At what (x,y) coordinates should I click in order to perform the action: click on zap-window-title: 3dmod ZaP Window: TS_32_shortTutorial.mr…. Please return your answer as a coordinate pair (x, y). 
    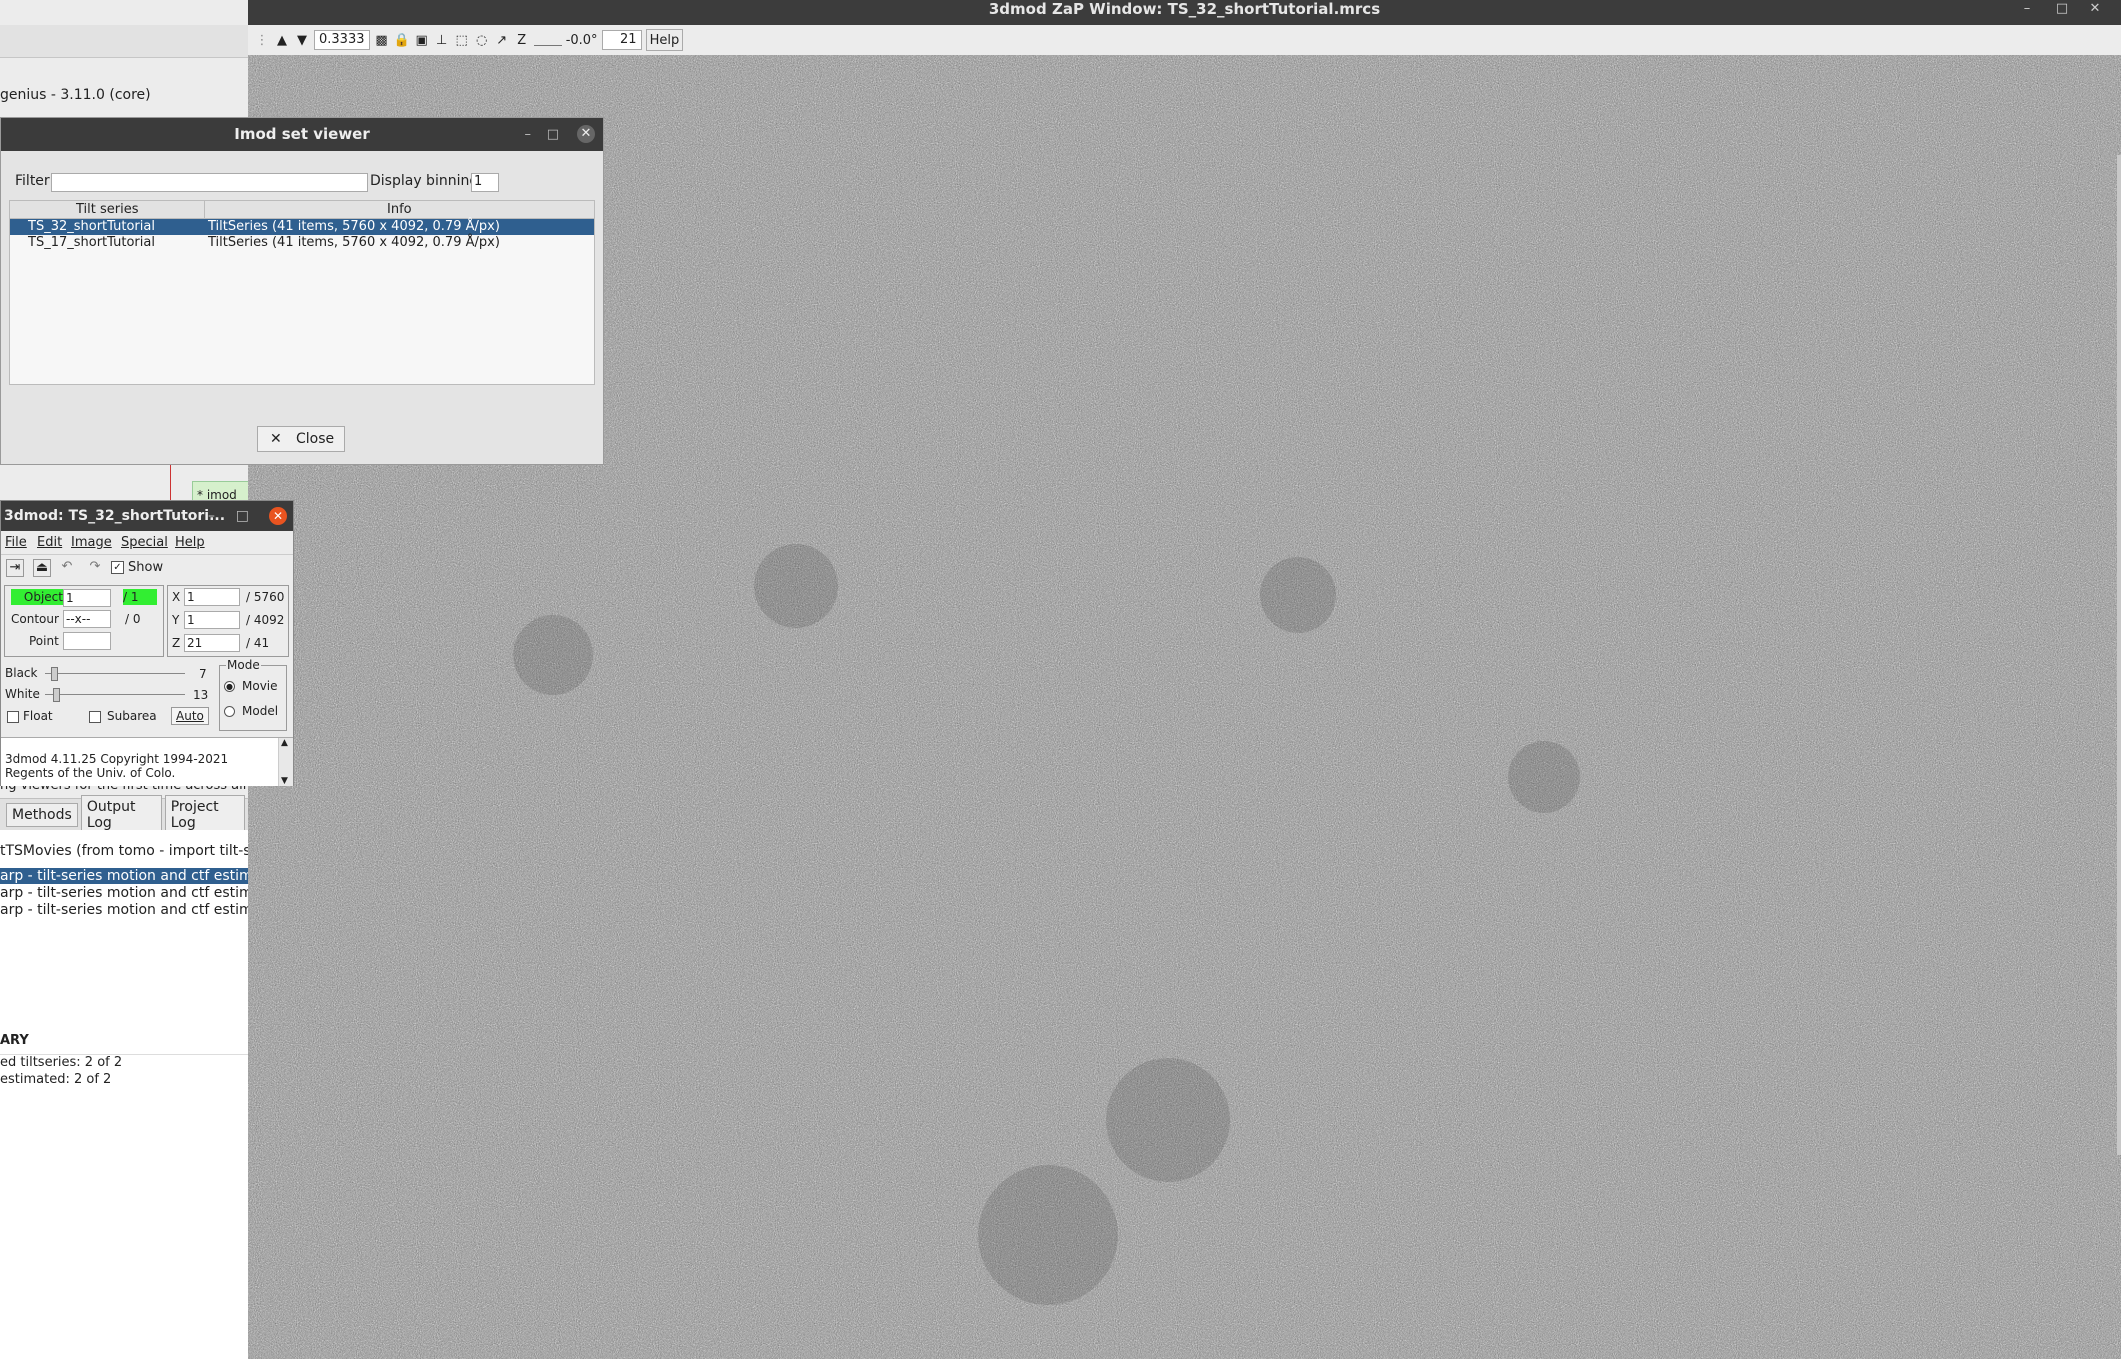
    Looking at the image, I should click on (1184, 9).